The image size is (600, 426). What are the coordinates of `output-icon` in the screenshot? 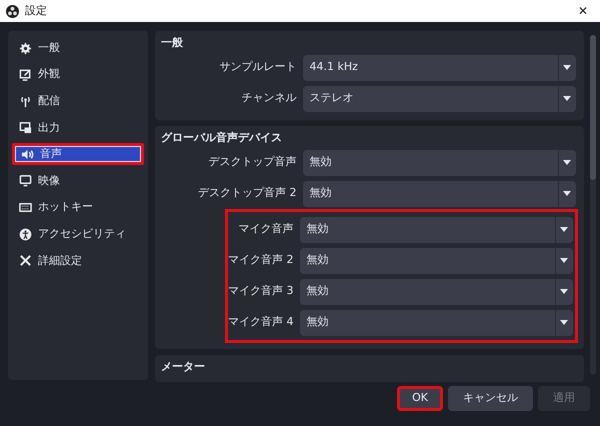 It's located at (25, 127).